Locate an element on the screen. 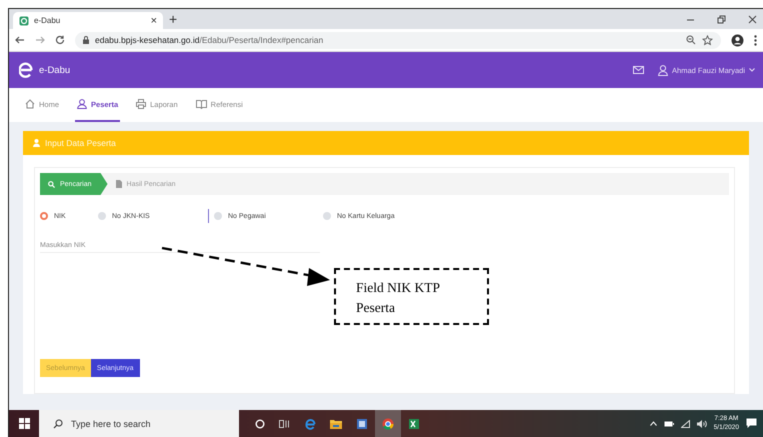 Image resolution: width=763 pixels, height=437 pixels. back-icon is located at coordinates (20, 40).